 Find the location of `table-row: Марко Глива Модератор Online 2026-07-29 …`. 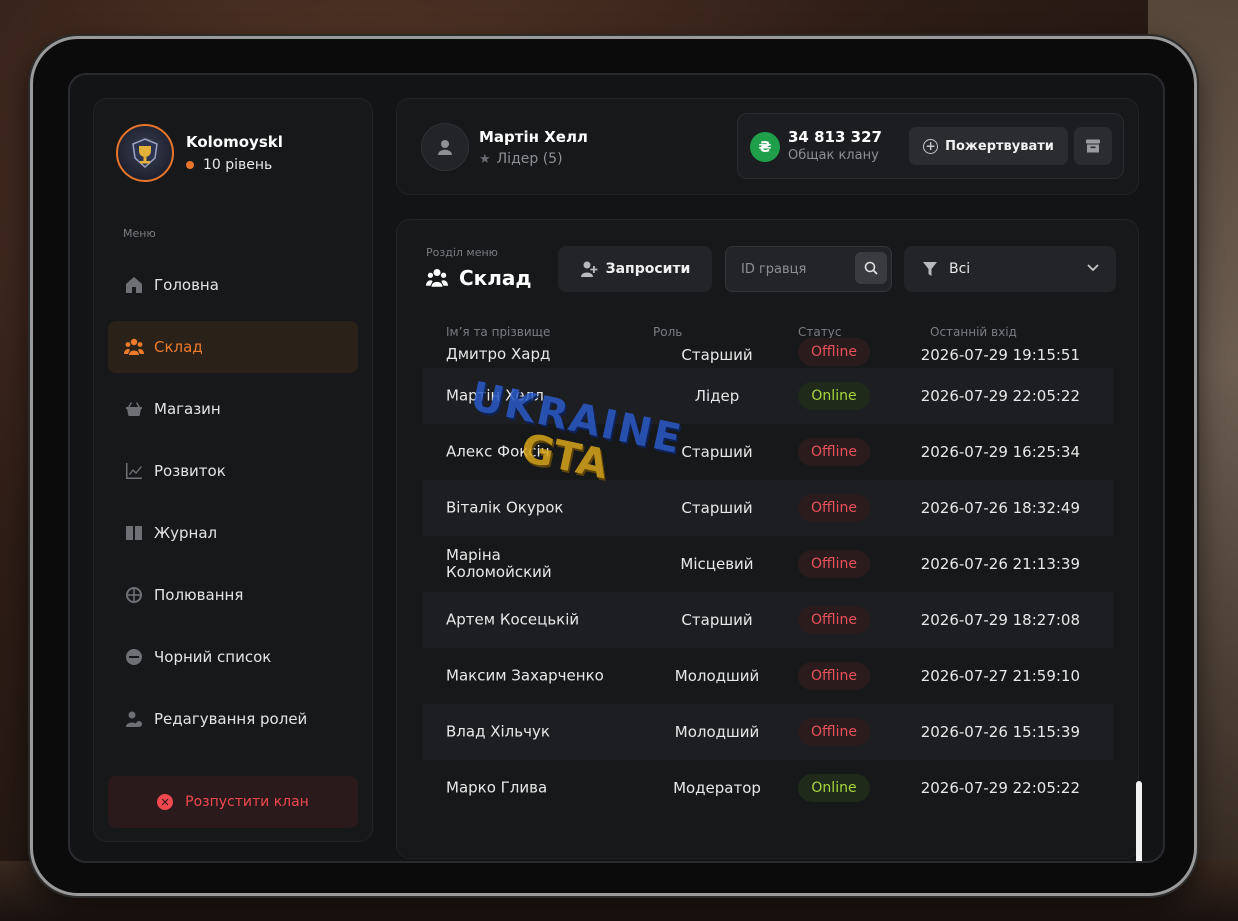

table-row: Марко Глива Модератор Online 2026-07-29 … is located at coordinates (768, 788).